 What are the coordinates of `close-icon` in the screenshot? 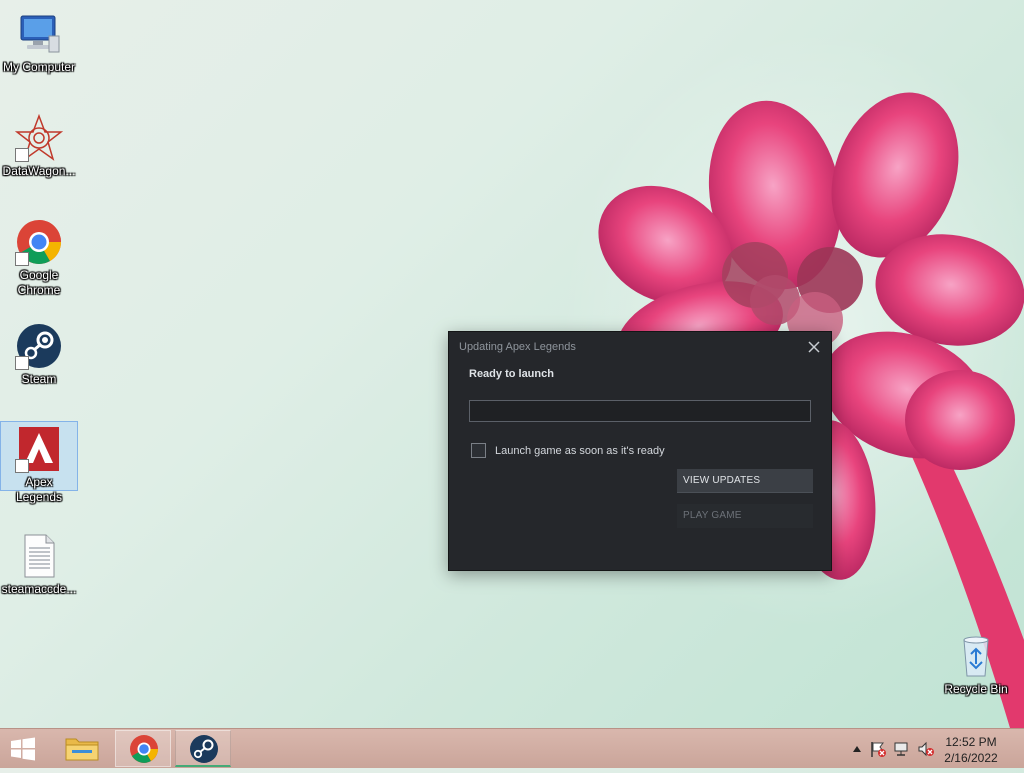 It's located at (814, 347).